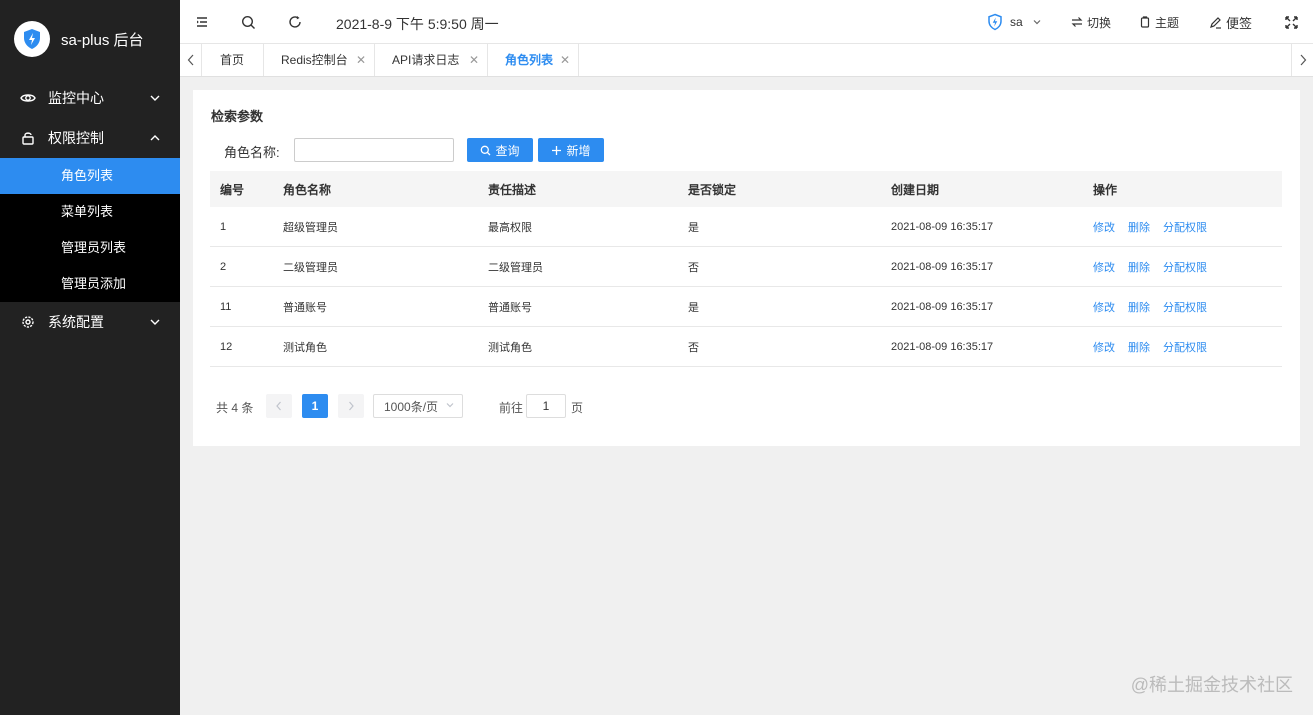 This screenshot has width=1313, height=715. Describe the element at coordinates (1230, 22) in the screenshot. I see `note-button: 便签` at that location.